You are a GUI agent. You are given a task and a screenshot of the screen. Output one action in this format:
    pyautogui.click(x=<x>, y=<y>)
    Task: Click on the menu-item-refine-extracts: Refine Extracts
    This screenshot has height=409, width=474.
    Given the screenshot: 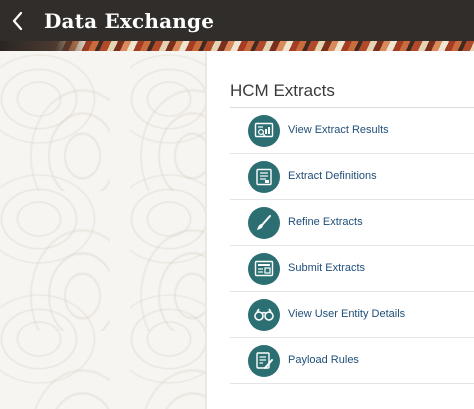 What is the action you would take?
    pyautogui.click(x=352, y=223)
    